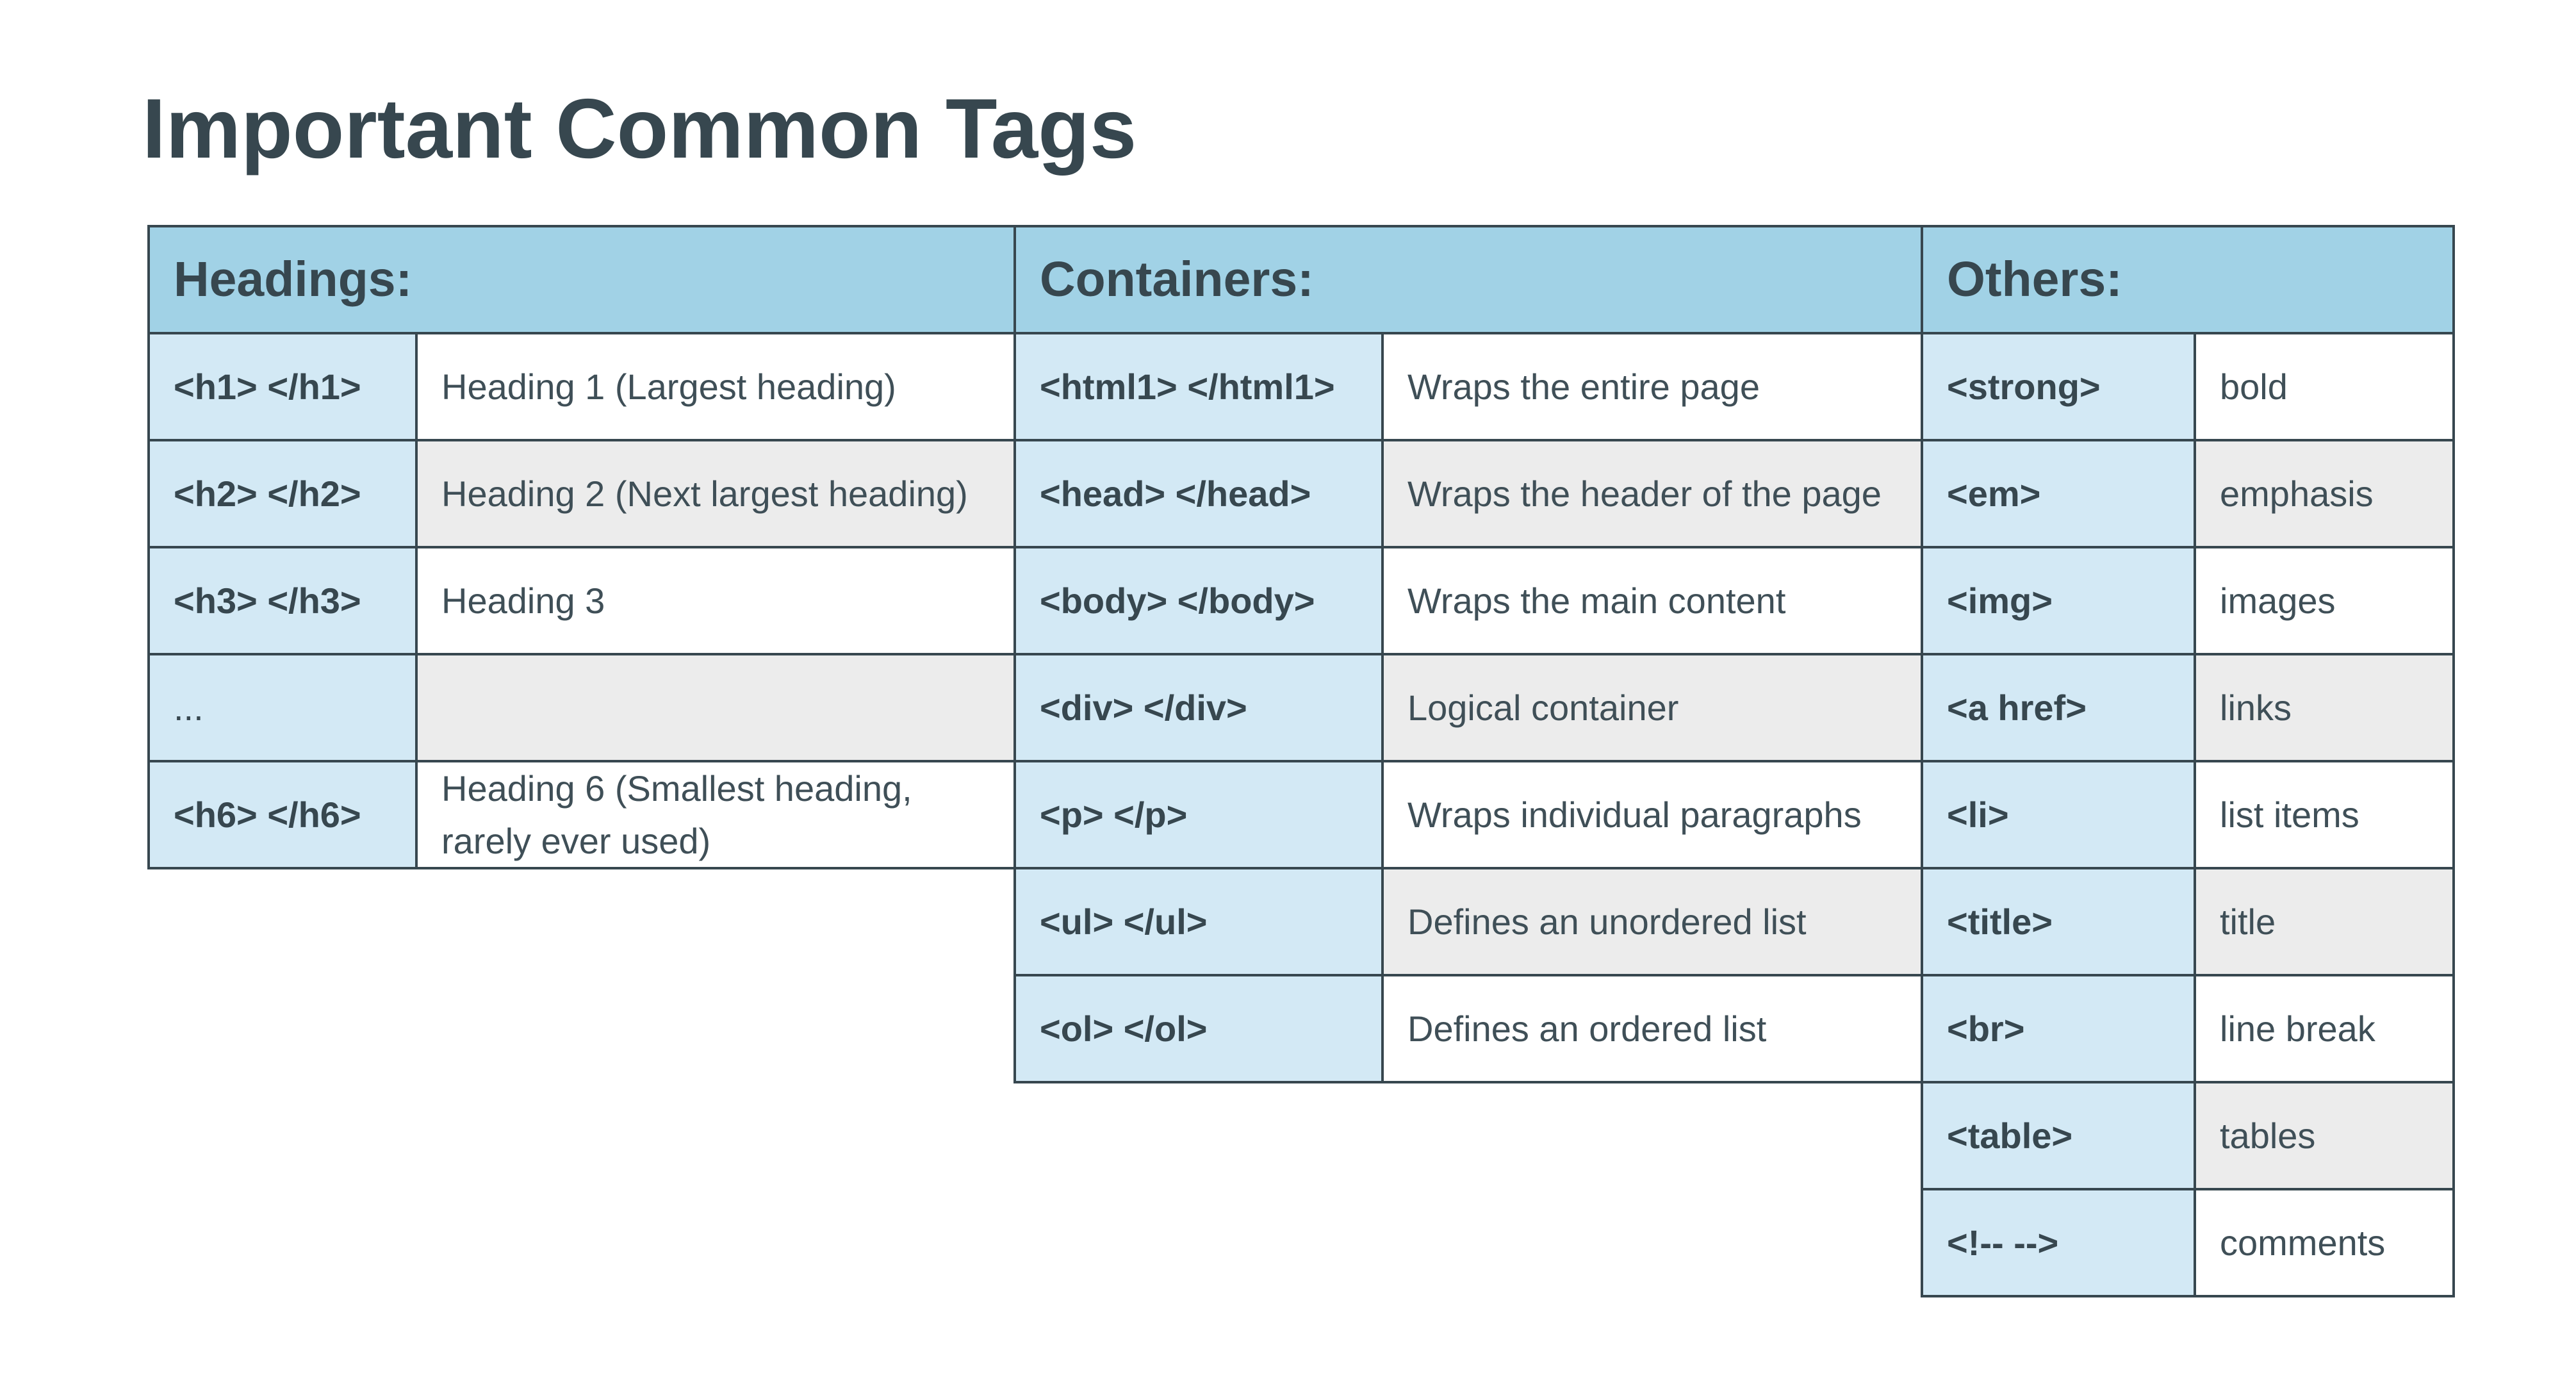 Image resolution: width=2576 pixels, height=1375 pixels. What do you see at coordinates (1198, 922) in the screenshot?
I see `tag-cell: <ul> </ul>` at bounding box center [1198, 922].